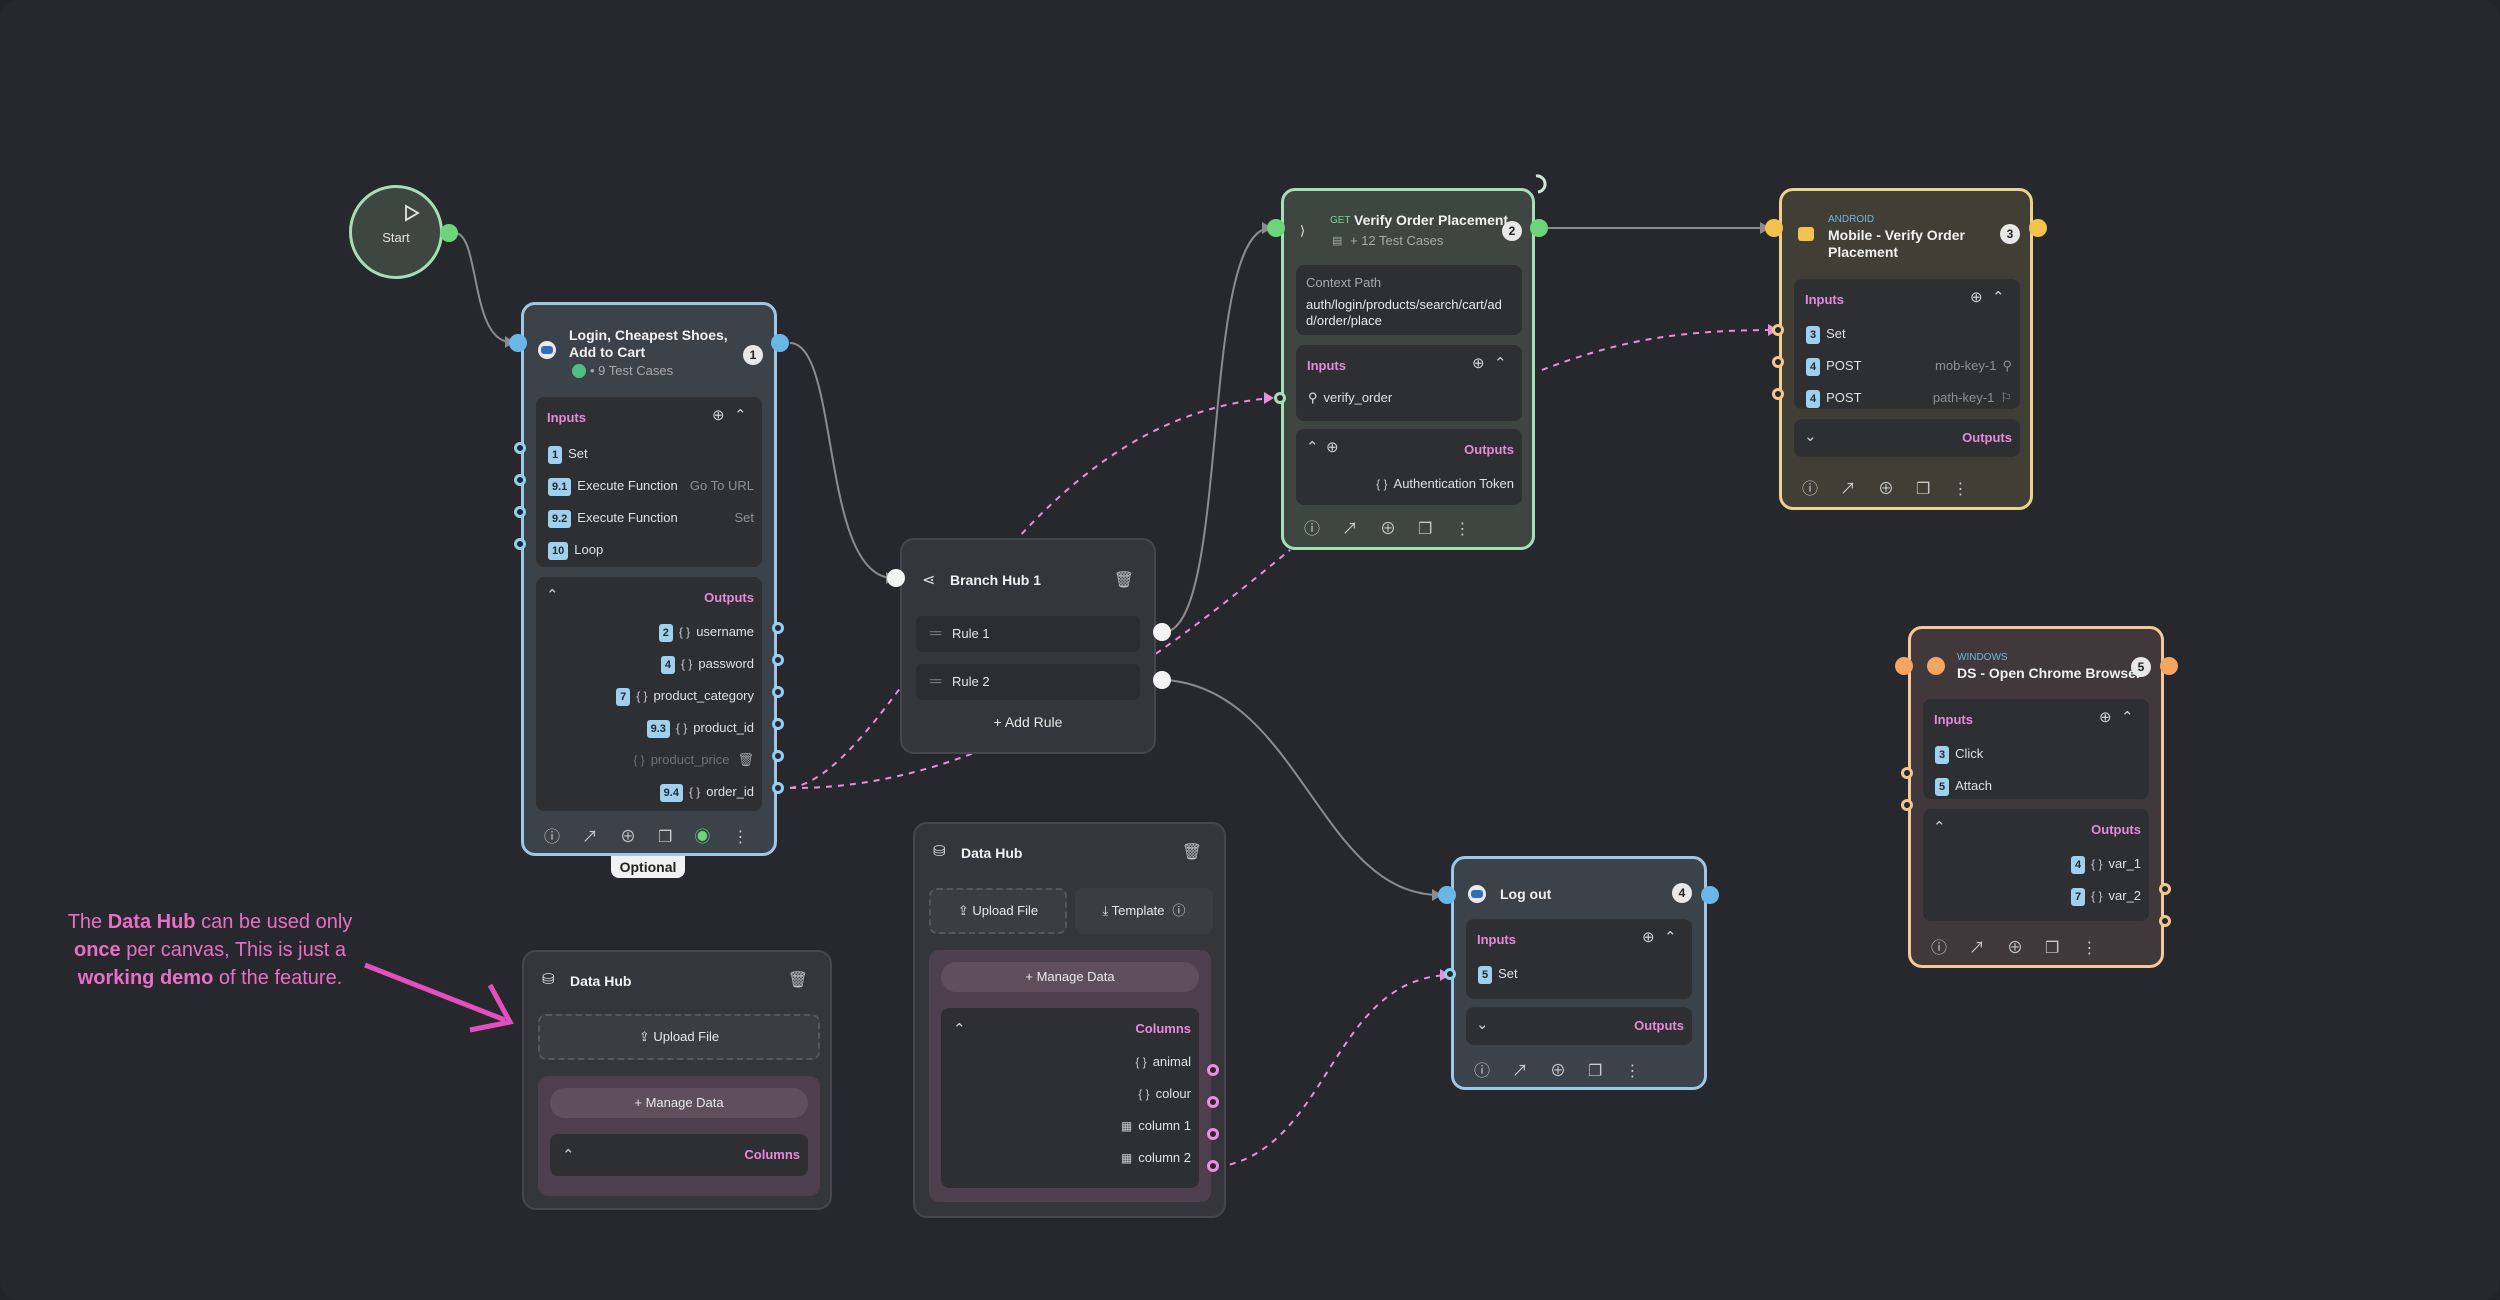  What do you see at coordinates (896, 578) in the screenshot?
I see `branch-input-port` at bounding box center [896, 578].